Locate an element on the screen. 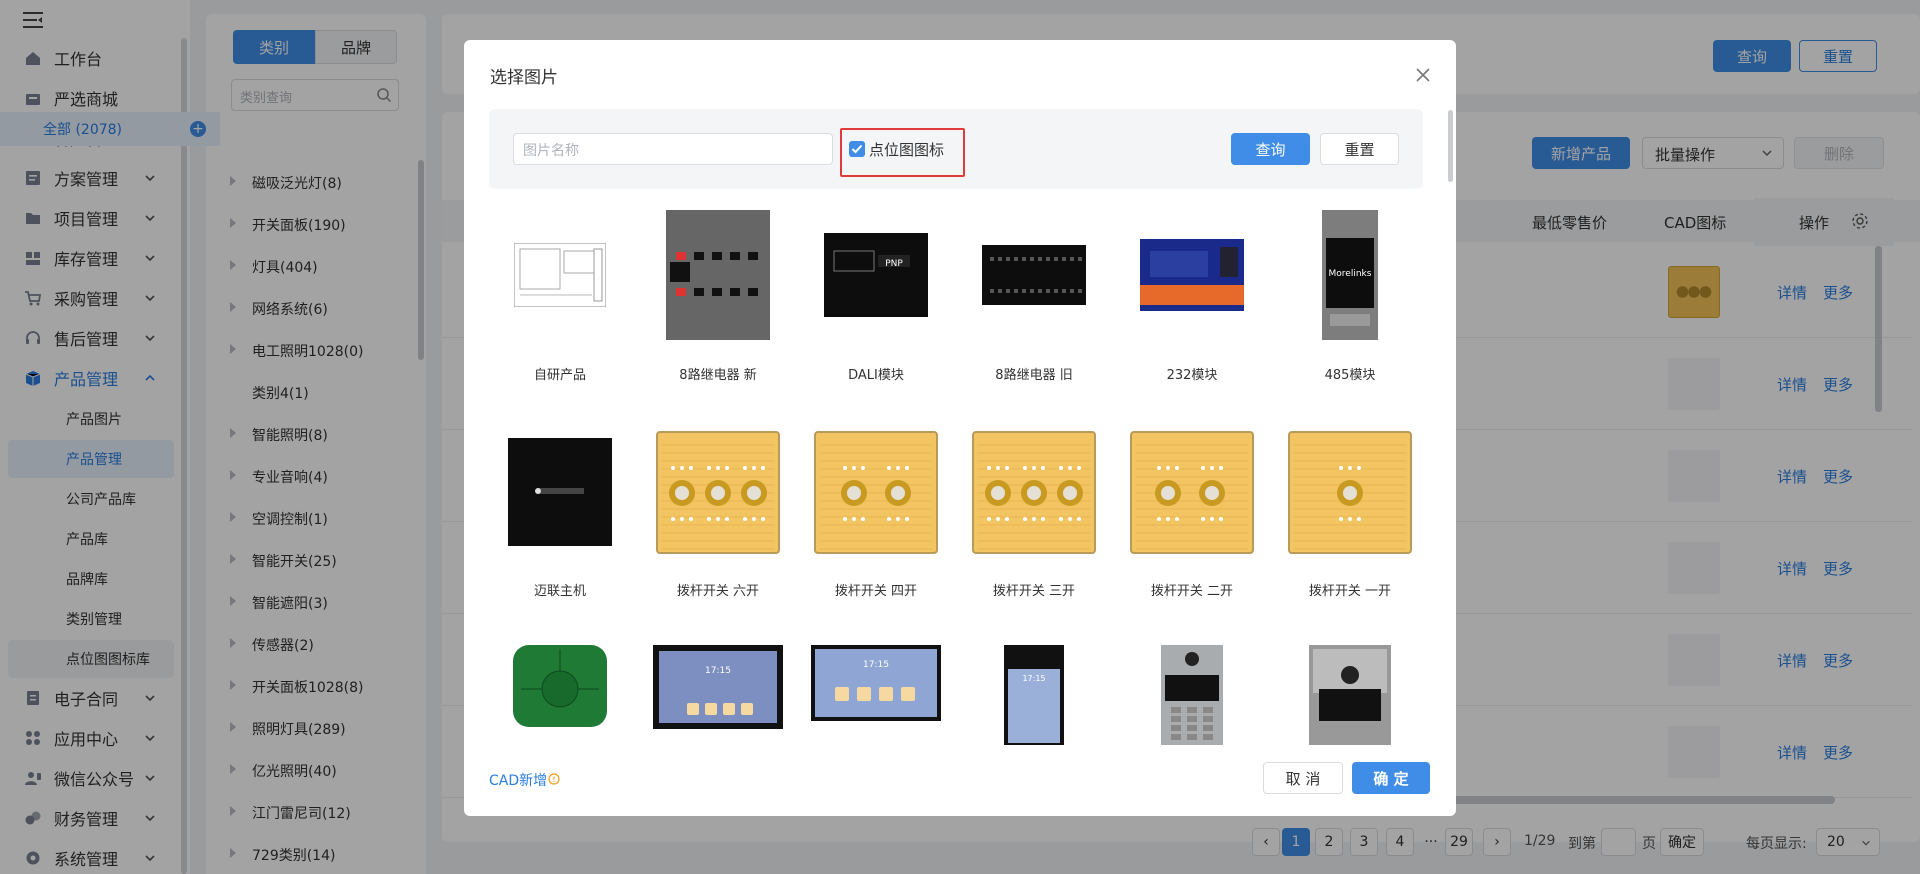 This screenshot has width=1920, height=874. image-tile: 8路继电器 旧 is located at coordinates (1034, 315).